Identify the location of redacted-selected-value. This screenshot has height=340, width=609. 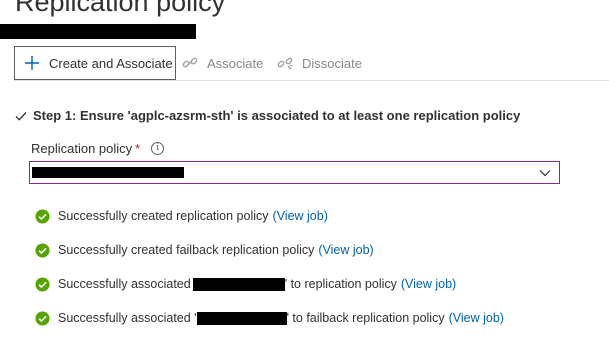
(108, 172).